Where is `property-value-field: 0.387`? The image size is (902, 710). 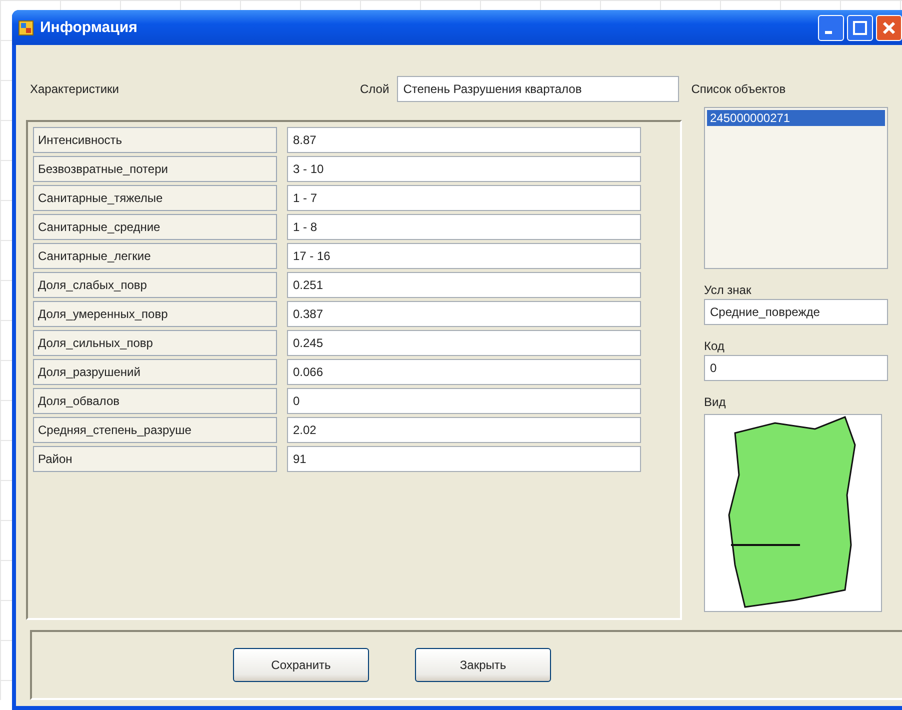 property-value-field: 0.387 is located at coordinates (464, 314).